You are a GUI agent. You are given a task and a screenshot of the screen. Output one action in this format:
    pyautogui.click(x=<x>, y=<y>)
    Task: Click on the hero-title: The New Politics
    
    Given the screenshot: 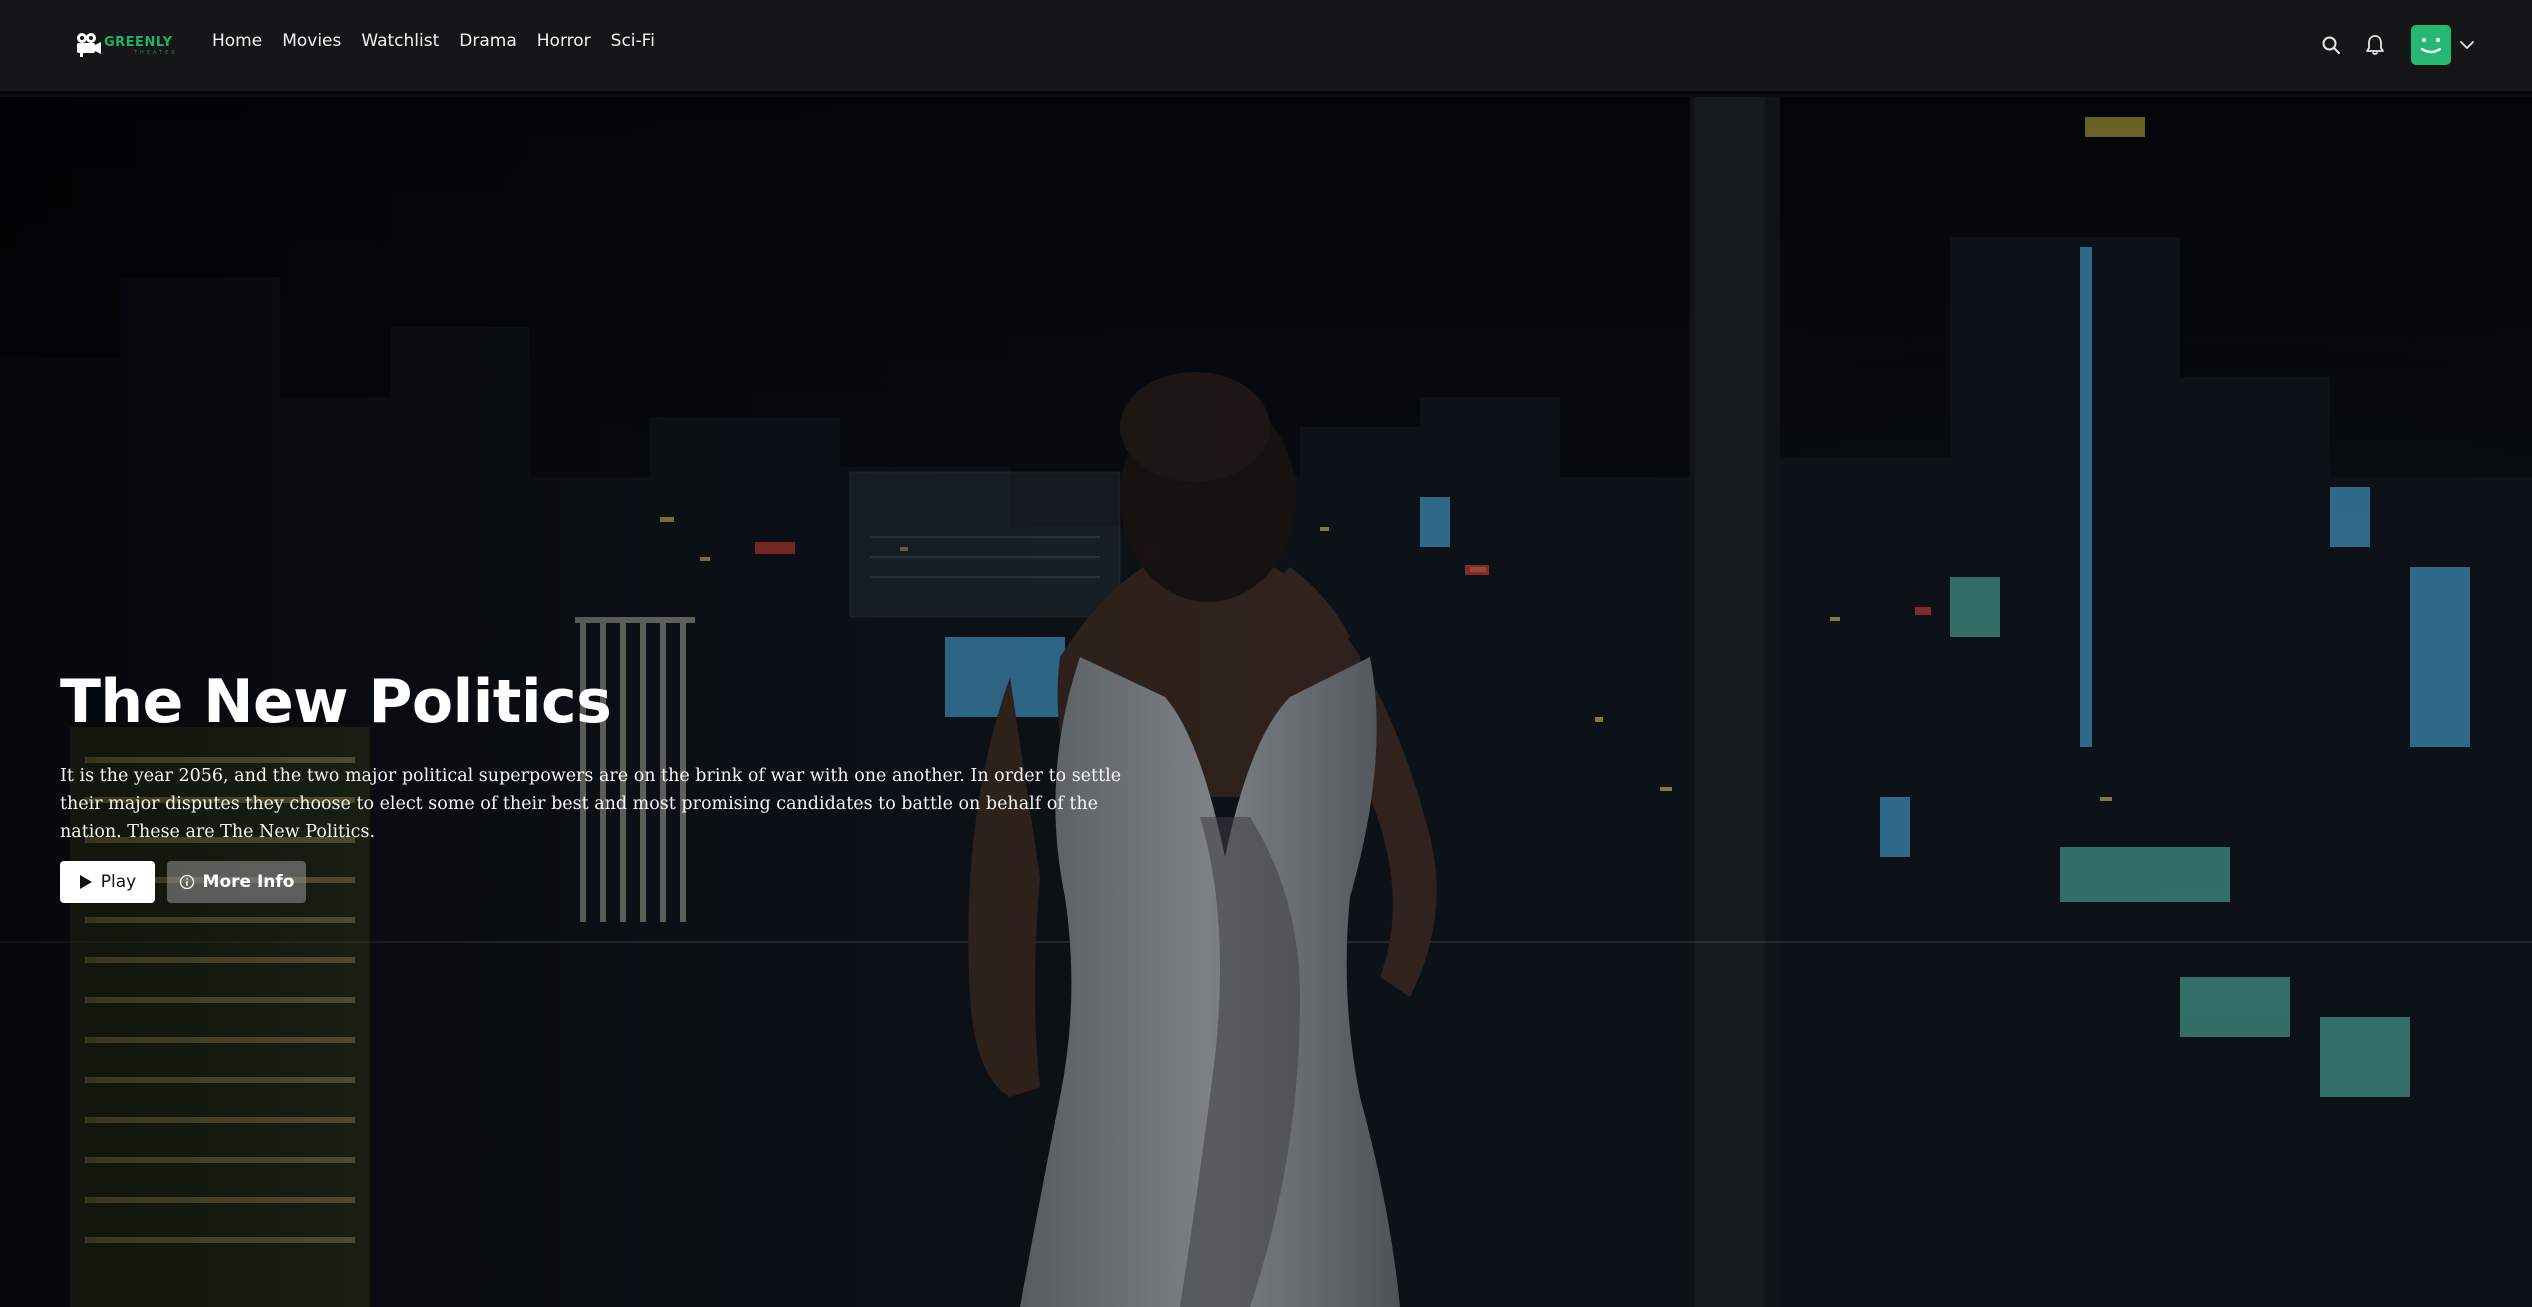 What is the action you would take?
    pyautogui.click(x=336, y=702)
    